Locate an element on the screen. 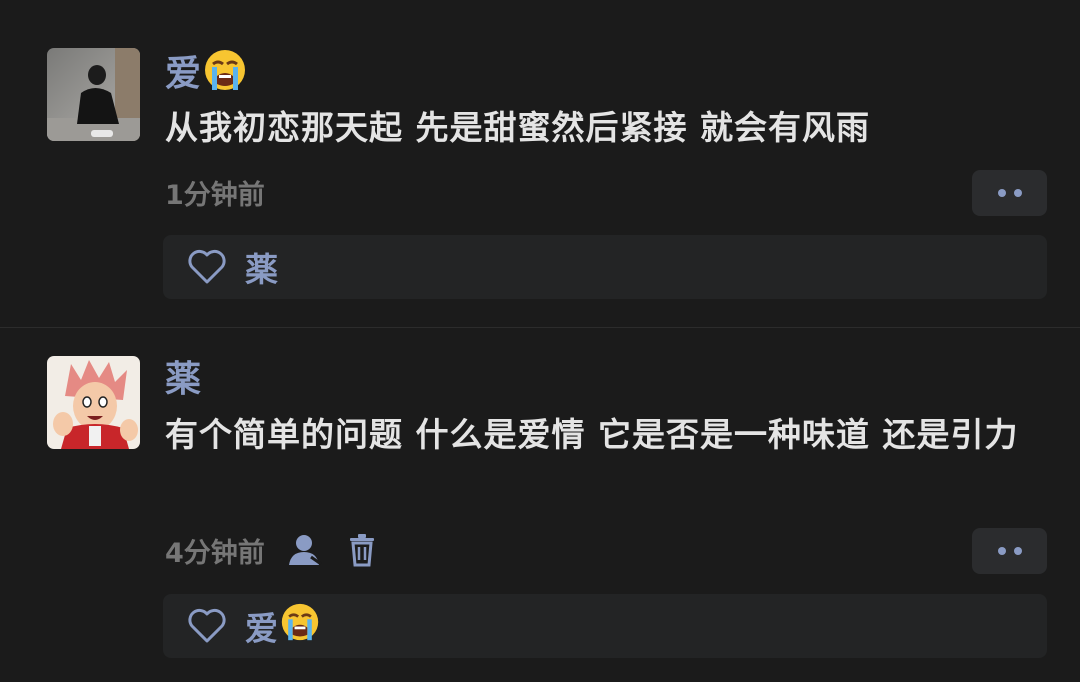 The width and height of the screenshot is (1080, 682). liked-by-user: 爱 is located at coordinates (282, 626).